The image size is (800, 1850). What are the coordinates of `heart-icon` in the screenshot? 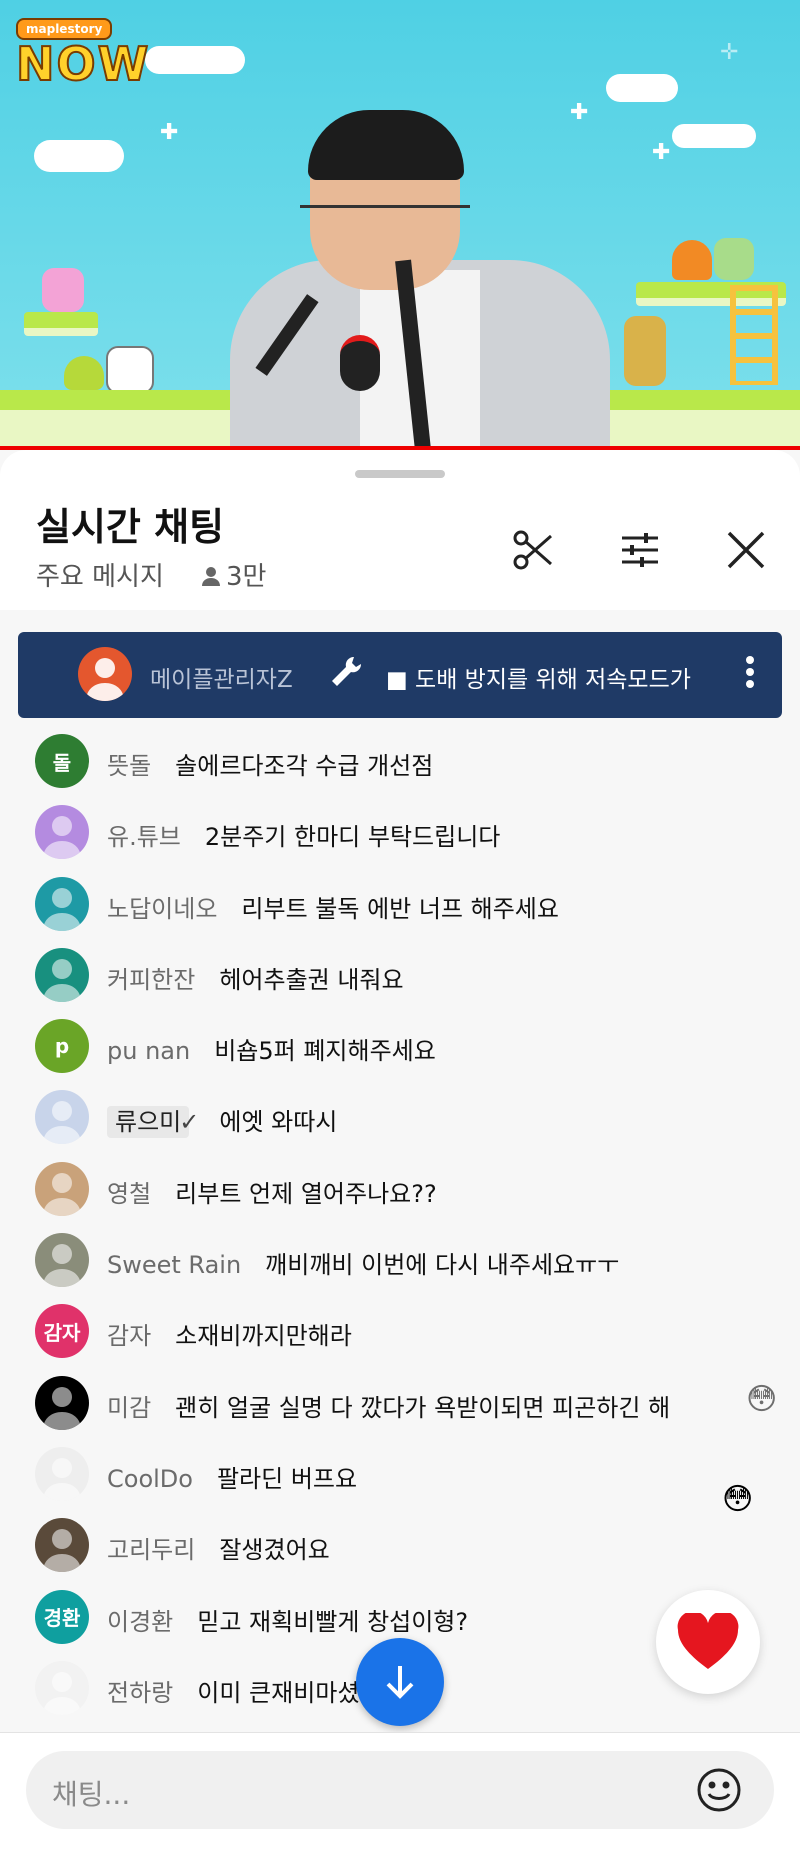 It's located at (708, 1641).